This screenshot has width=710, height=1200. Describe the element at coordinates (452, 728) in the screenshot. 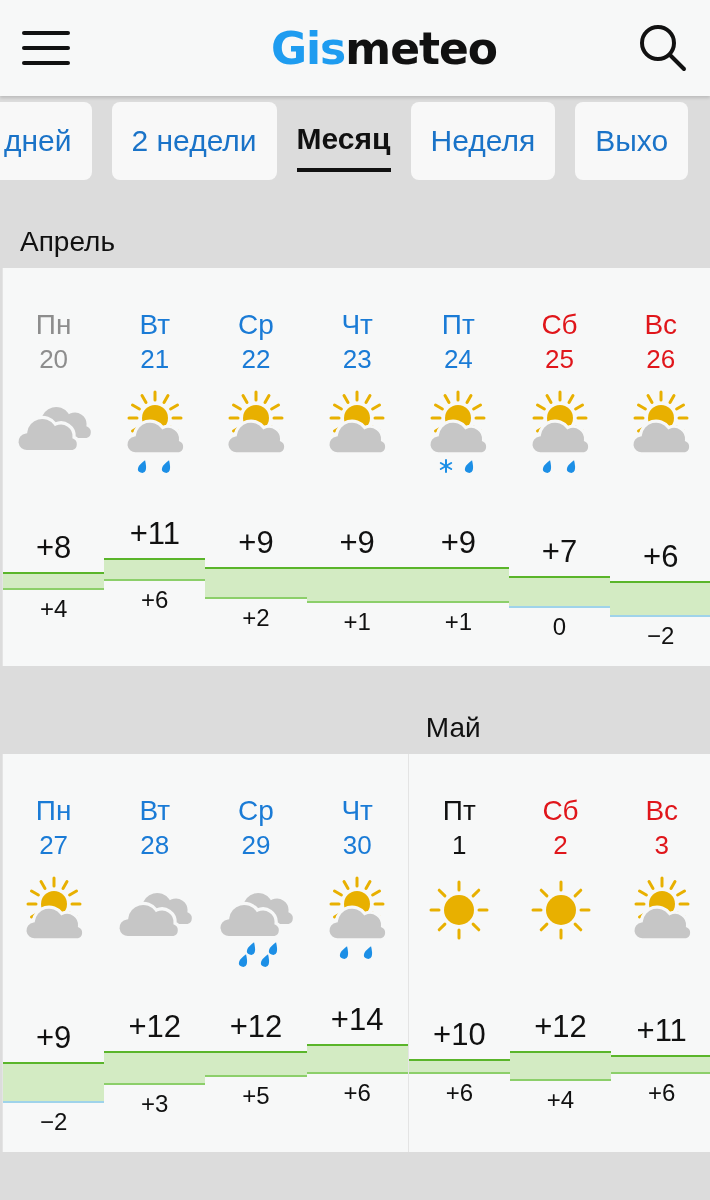

I see `month-label: Май` at that location.